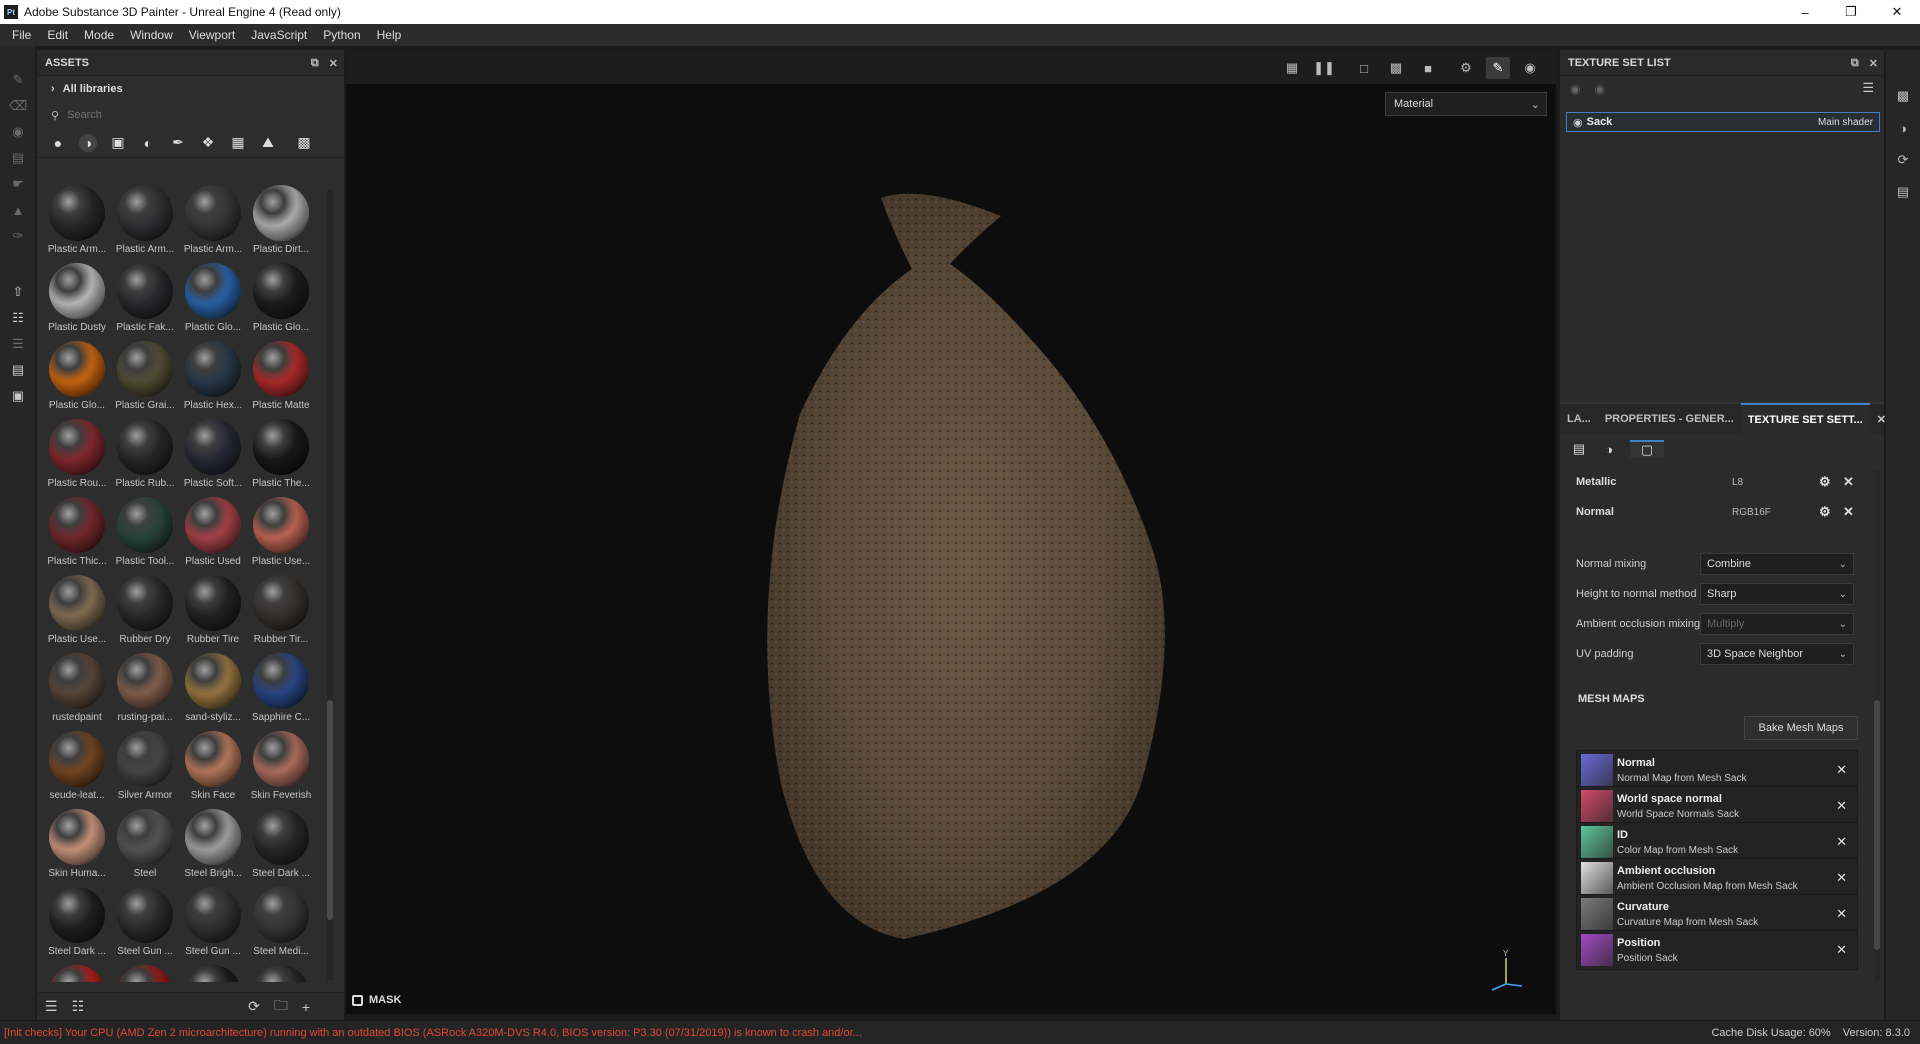 This screenshot has width=1920, height=1044. What do you see at coordinates (18, 106) in the screenshot?
I see `eraser-icon: ⌫` at bounding box center [18, 106].